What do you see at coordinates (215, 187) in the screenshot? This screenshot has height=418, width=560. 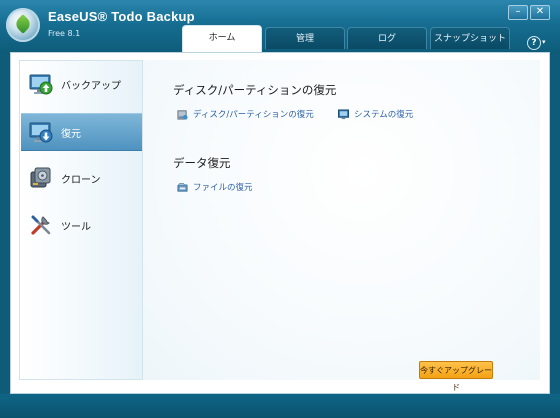 I see `file-restore-link: ファイルの復元` at bounding box center [215, 187].